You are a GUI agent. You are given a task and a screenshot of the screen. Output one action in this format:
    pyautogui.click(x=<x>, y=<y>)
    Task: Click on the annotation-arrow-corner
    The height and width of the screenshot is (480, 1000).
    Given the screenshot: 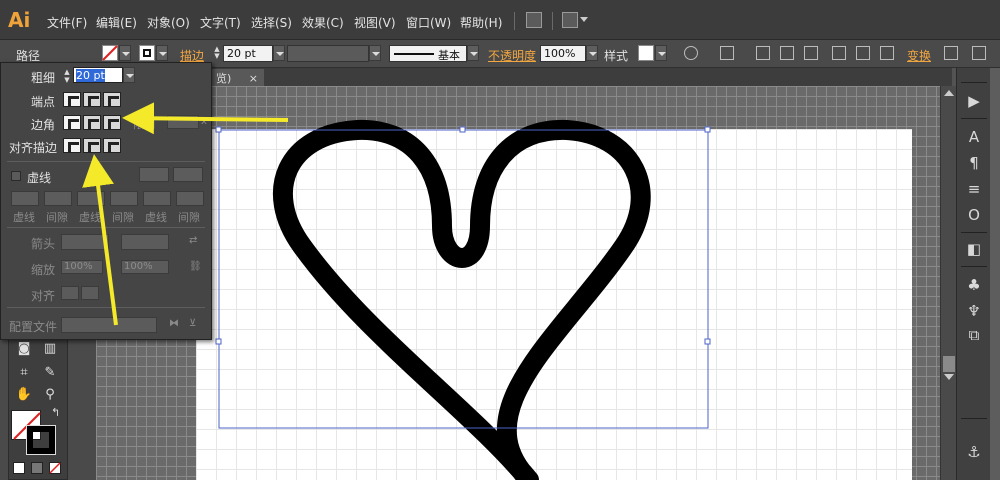 What is the action you would take?
    pyautogui.click(x=205, y=118)
    